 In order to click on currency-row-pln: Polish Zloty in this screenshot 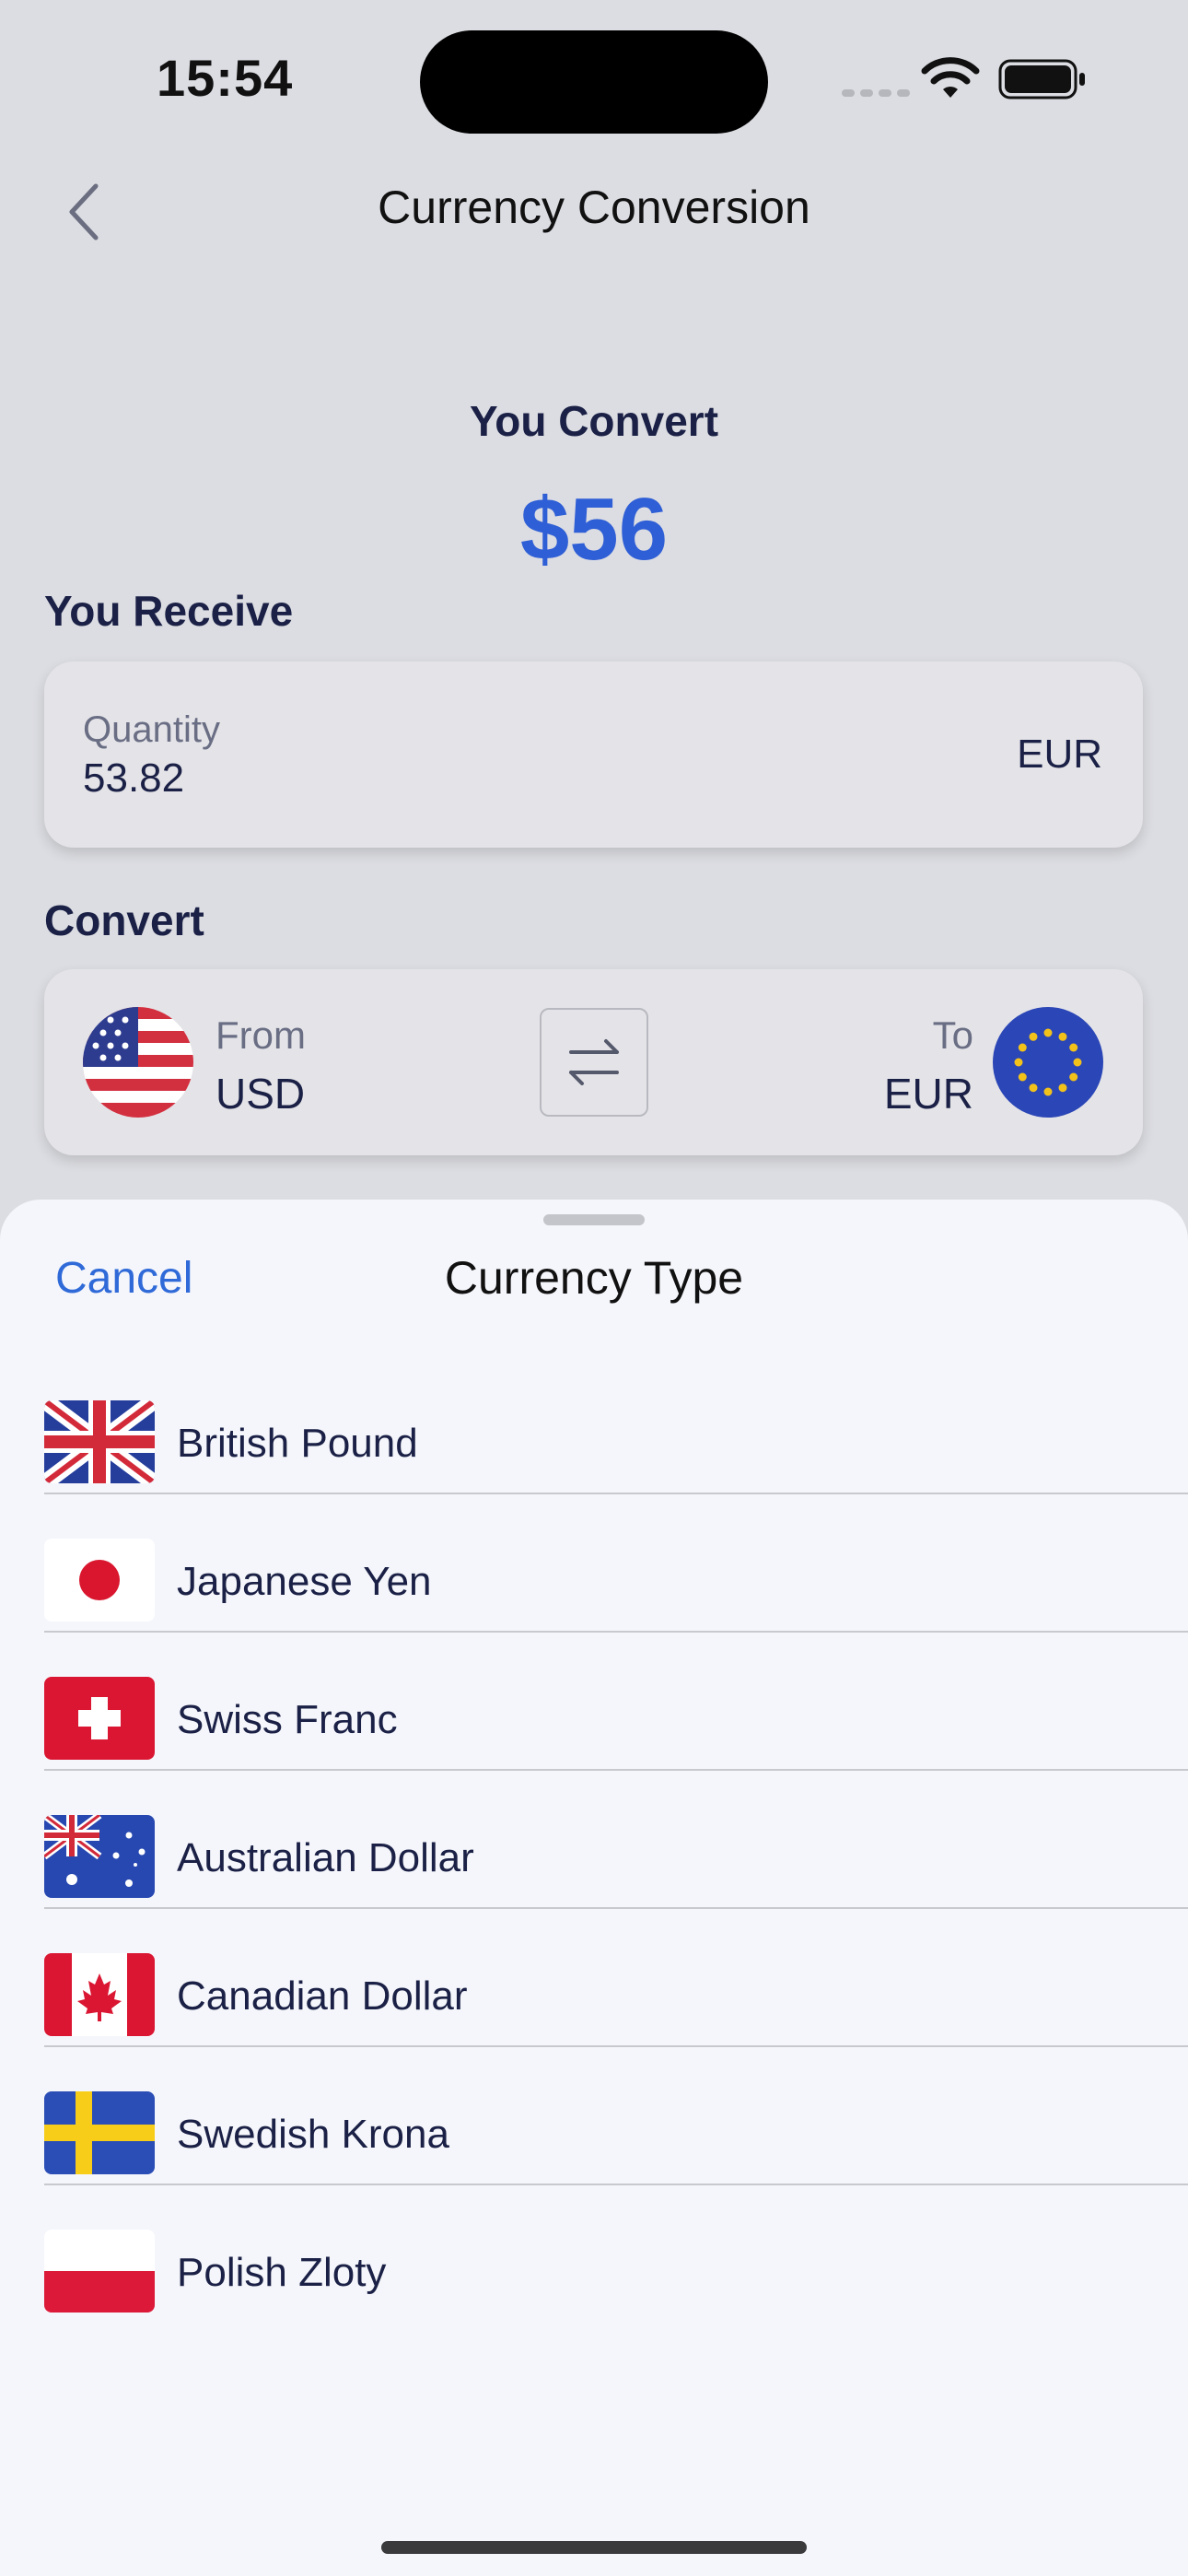, I will do `click(616, 2254)`.